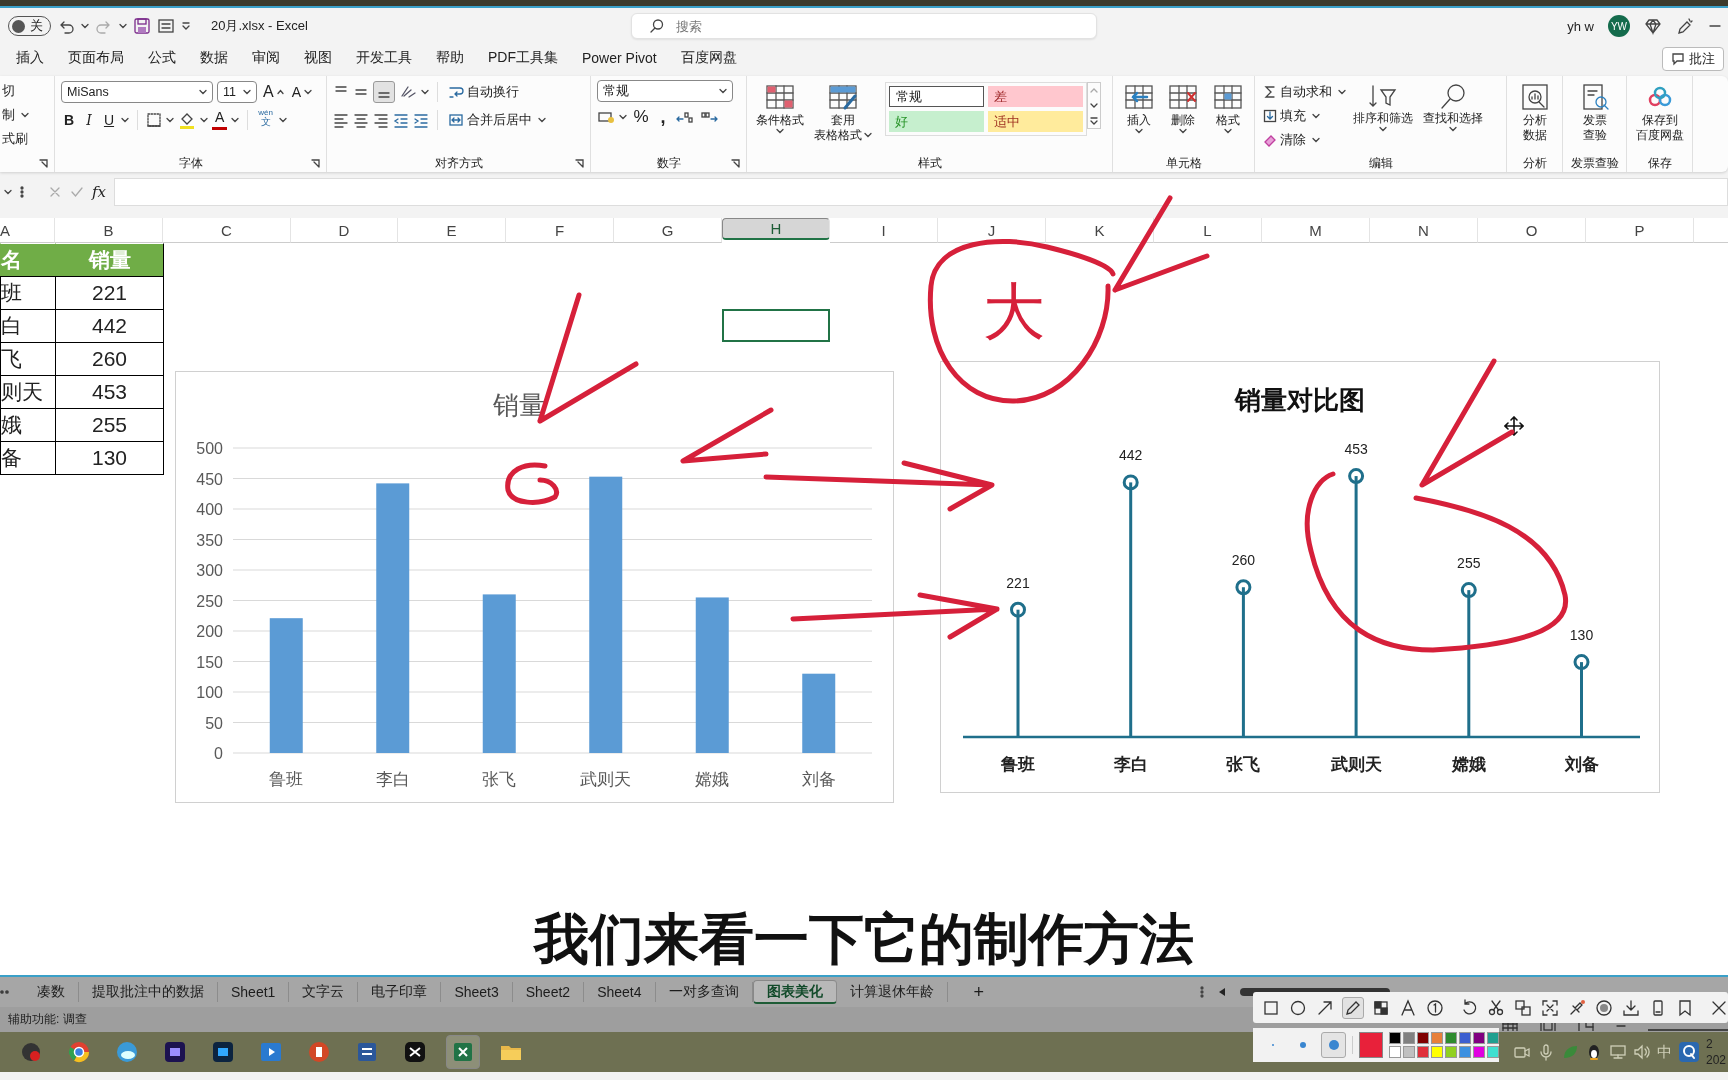  I want to click on merge-center-button: 合并后居中, so click(490, 120).